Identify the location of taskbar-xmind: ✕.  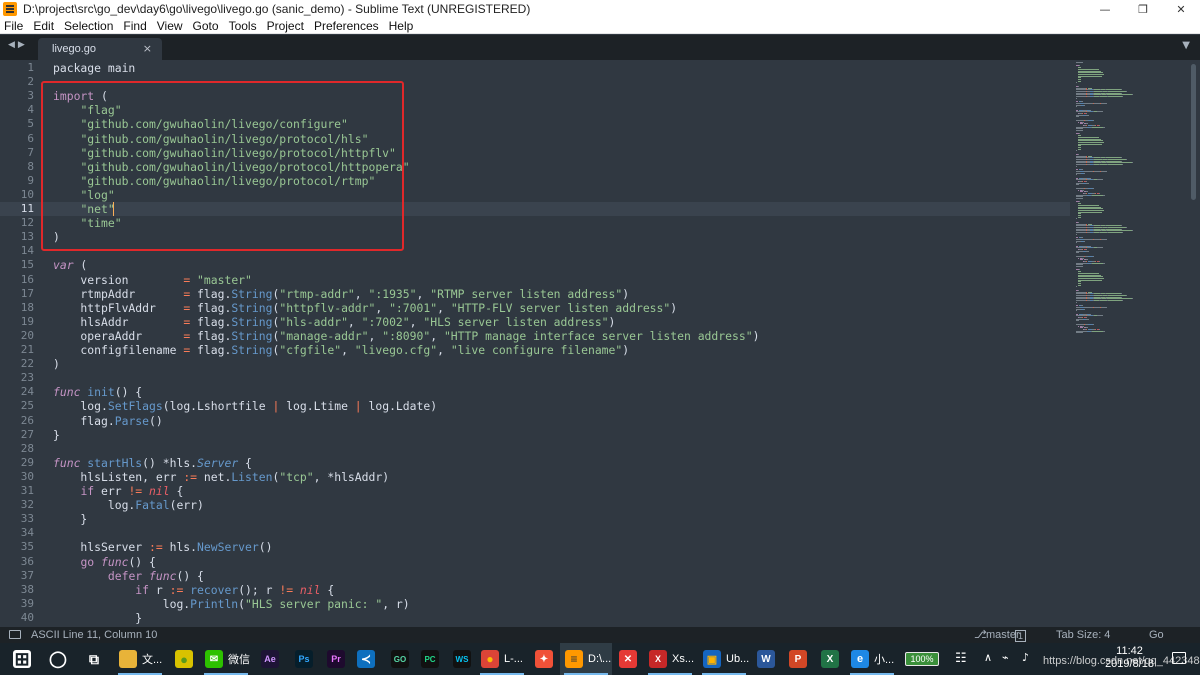
(628, 659).